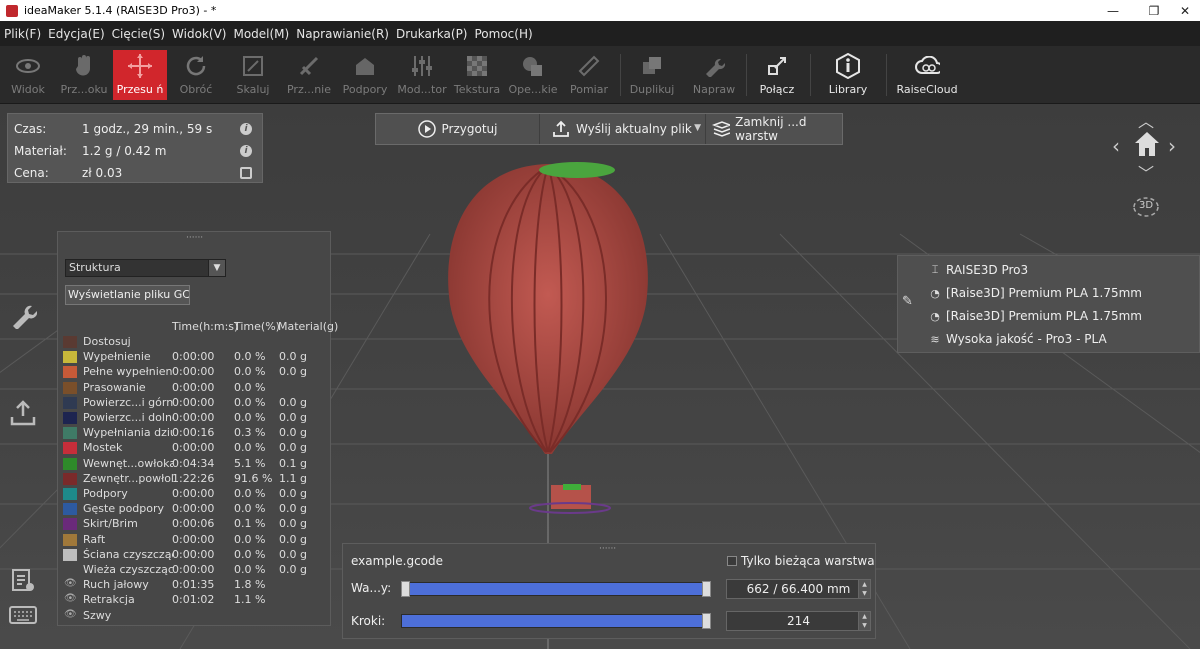  I want to click on boolean-tool-button: Ope...kie, so click(533, 75).